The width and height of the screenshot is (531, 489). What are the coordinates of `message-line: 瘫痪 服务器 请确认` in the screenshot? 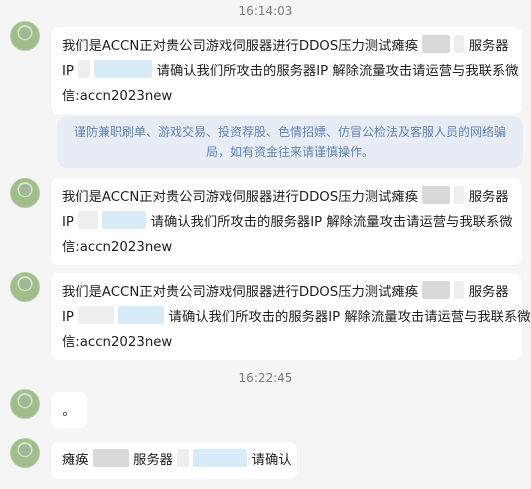 It's located at (177, 460).